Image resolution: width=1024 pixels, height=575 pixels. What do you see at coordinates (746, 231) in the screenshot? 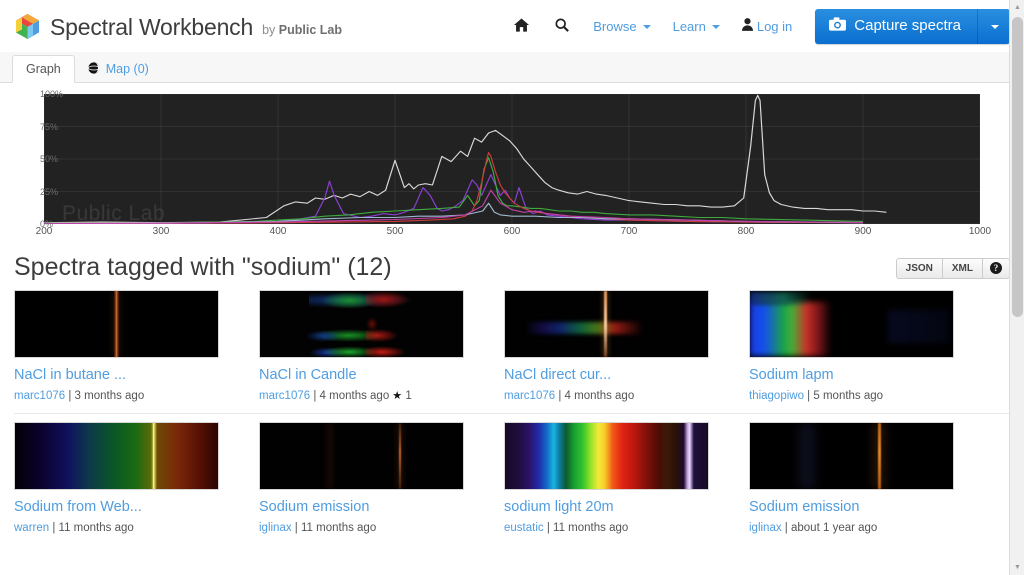
I see `graph-x-tick: 800` at bounding box center [746, 231].